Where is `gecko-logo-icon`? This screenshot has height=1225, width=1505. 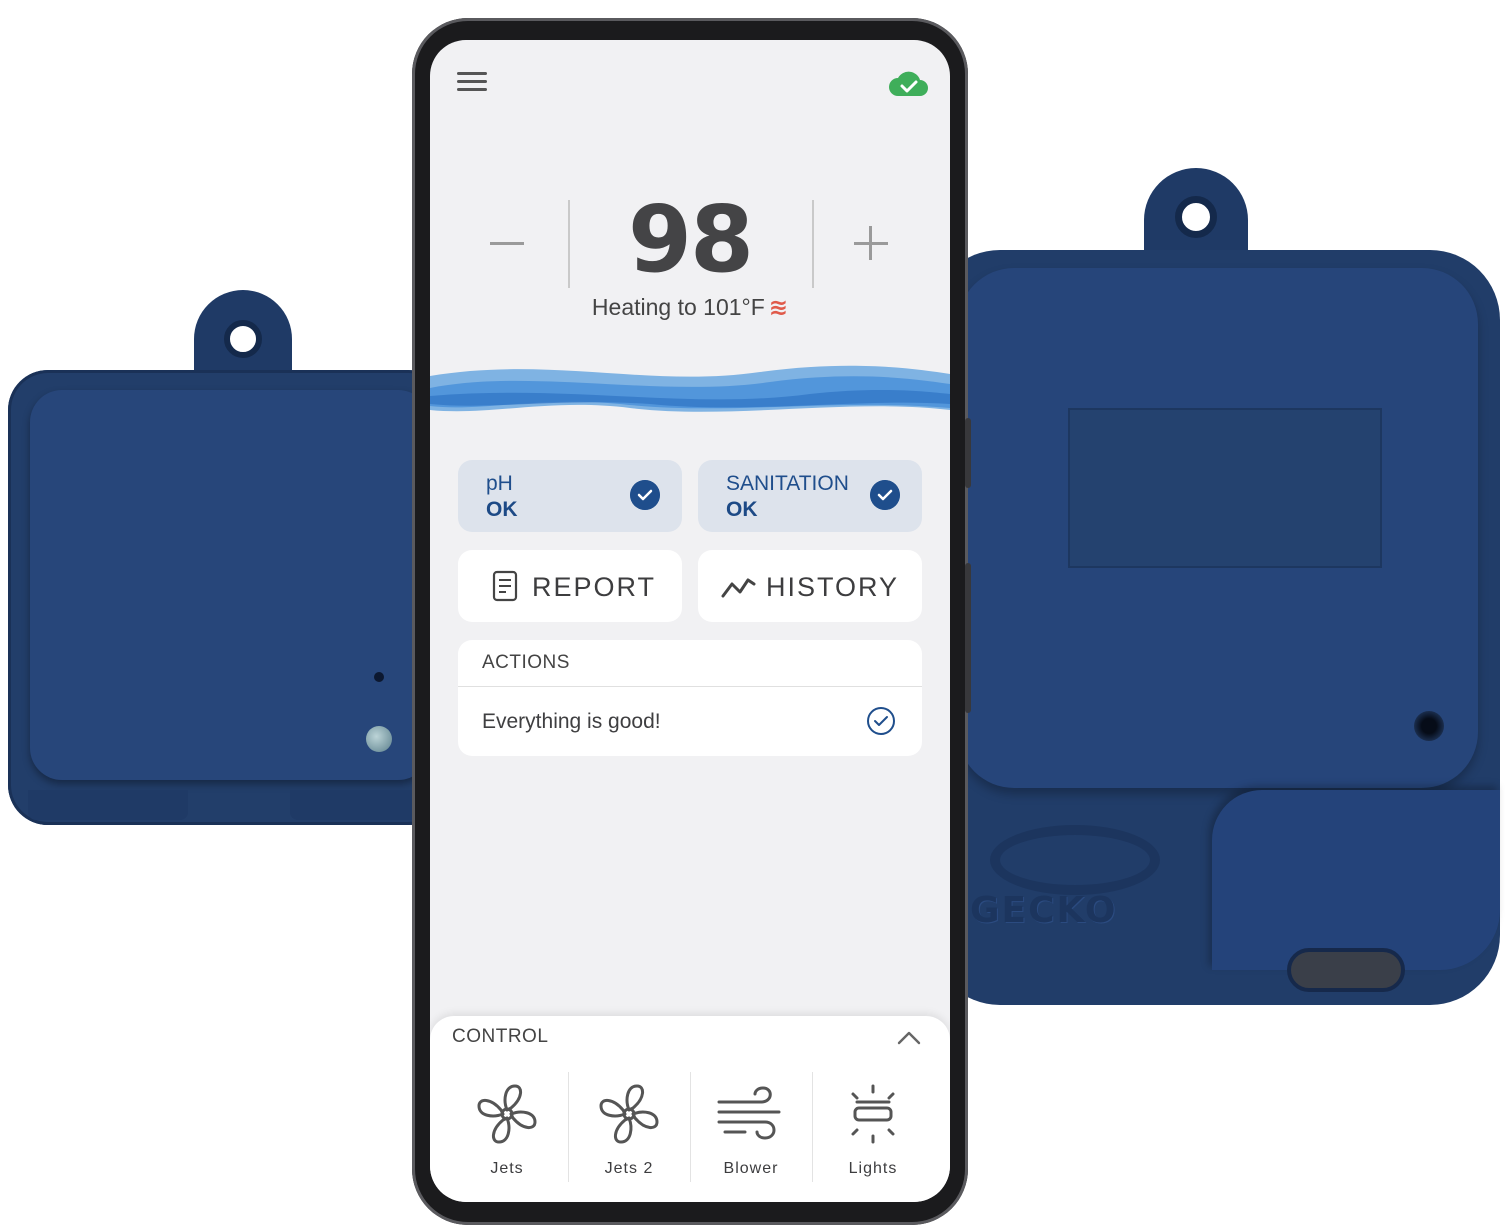 gecko-logo-icon is located at coordinates (1075, 860).